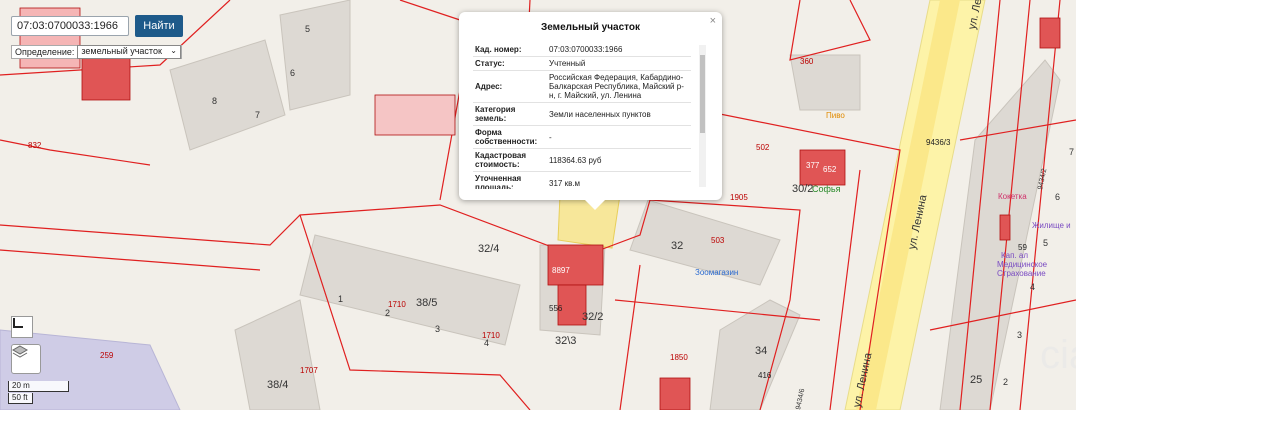  Describe the element at coordinates (510, 137) in the screenshot. I see `row-key: Форма собственности:` at that location.